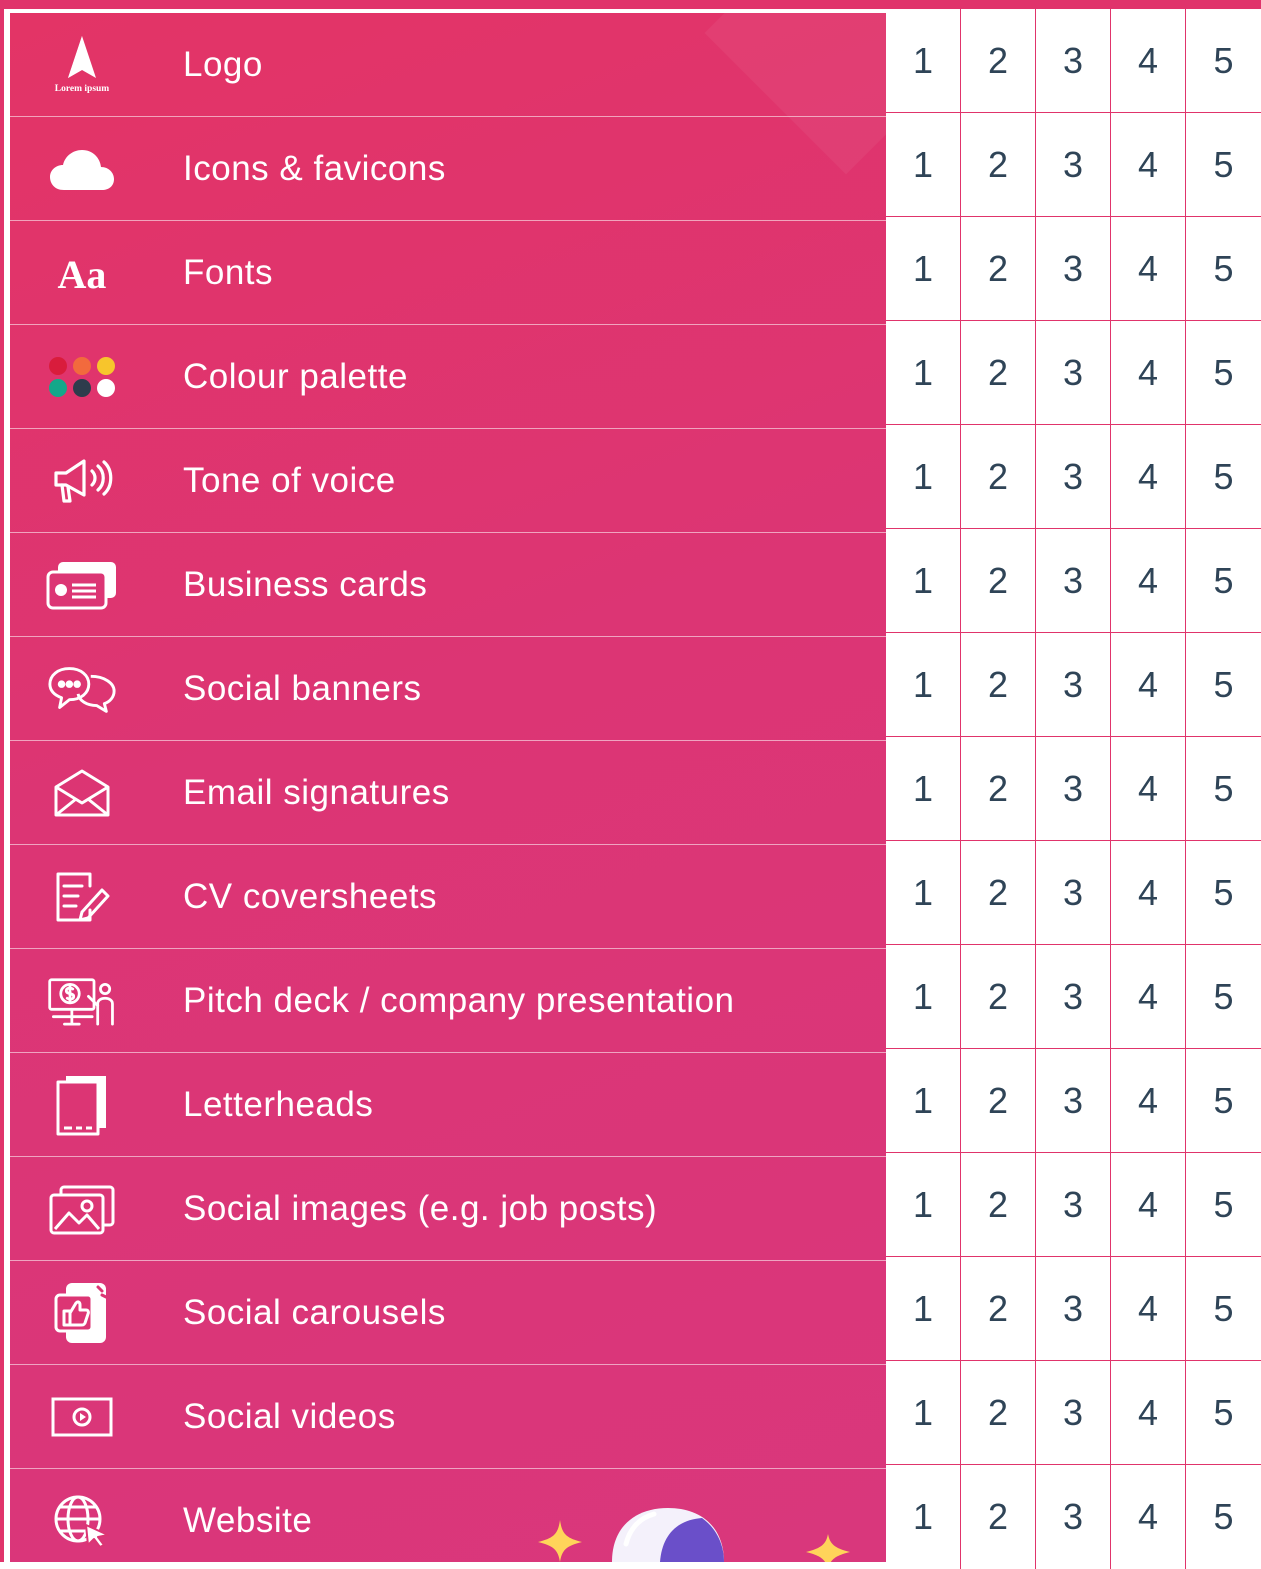 The image size is (1261, 1569). Describe the element at coordinates (82, 1105) in the screenshot. I see `letterhead-icon` at that location.